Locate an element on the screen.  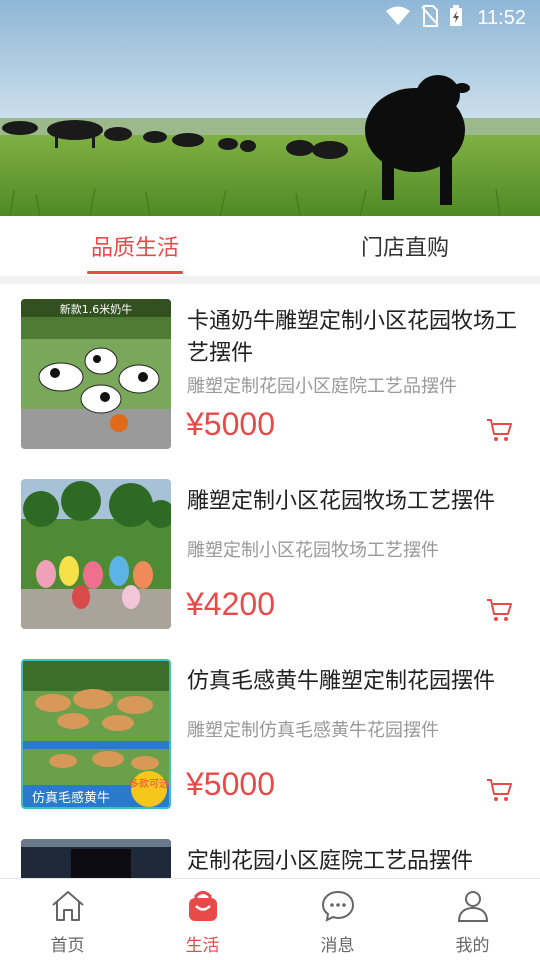
no-sim-icon is located at coordinates (430, 18).